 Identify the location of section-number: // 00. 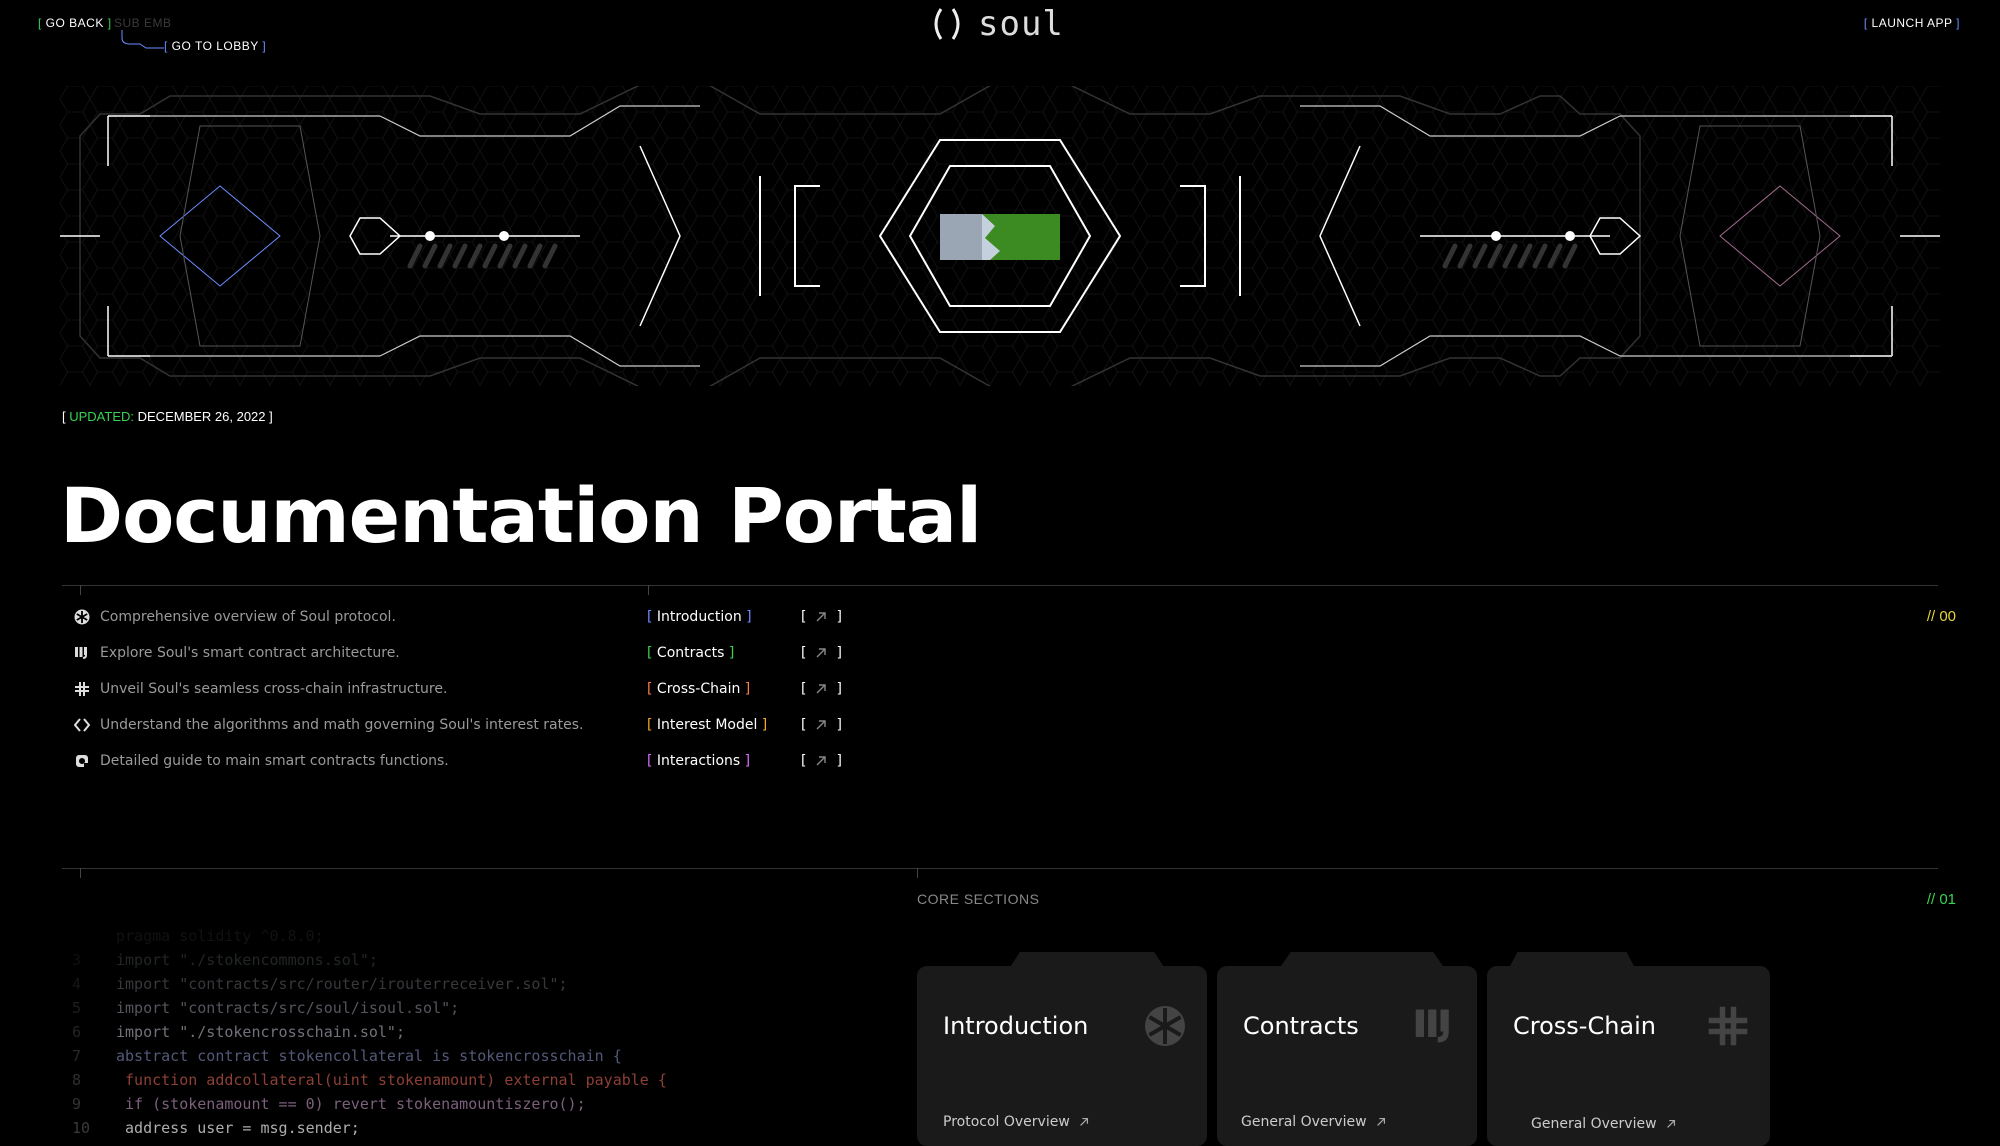
(1941, 616).